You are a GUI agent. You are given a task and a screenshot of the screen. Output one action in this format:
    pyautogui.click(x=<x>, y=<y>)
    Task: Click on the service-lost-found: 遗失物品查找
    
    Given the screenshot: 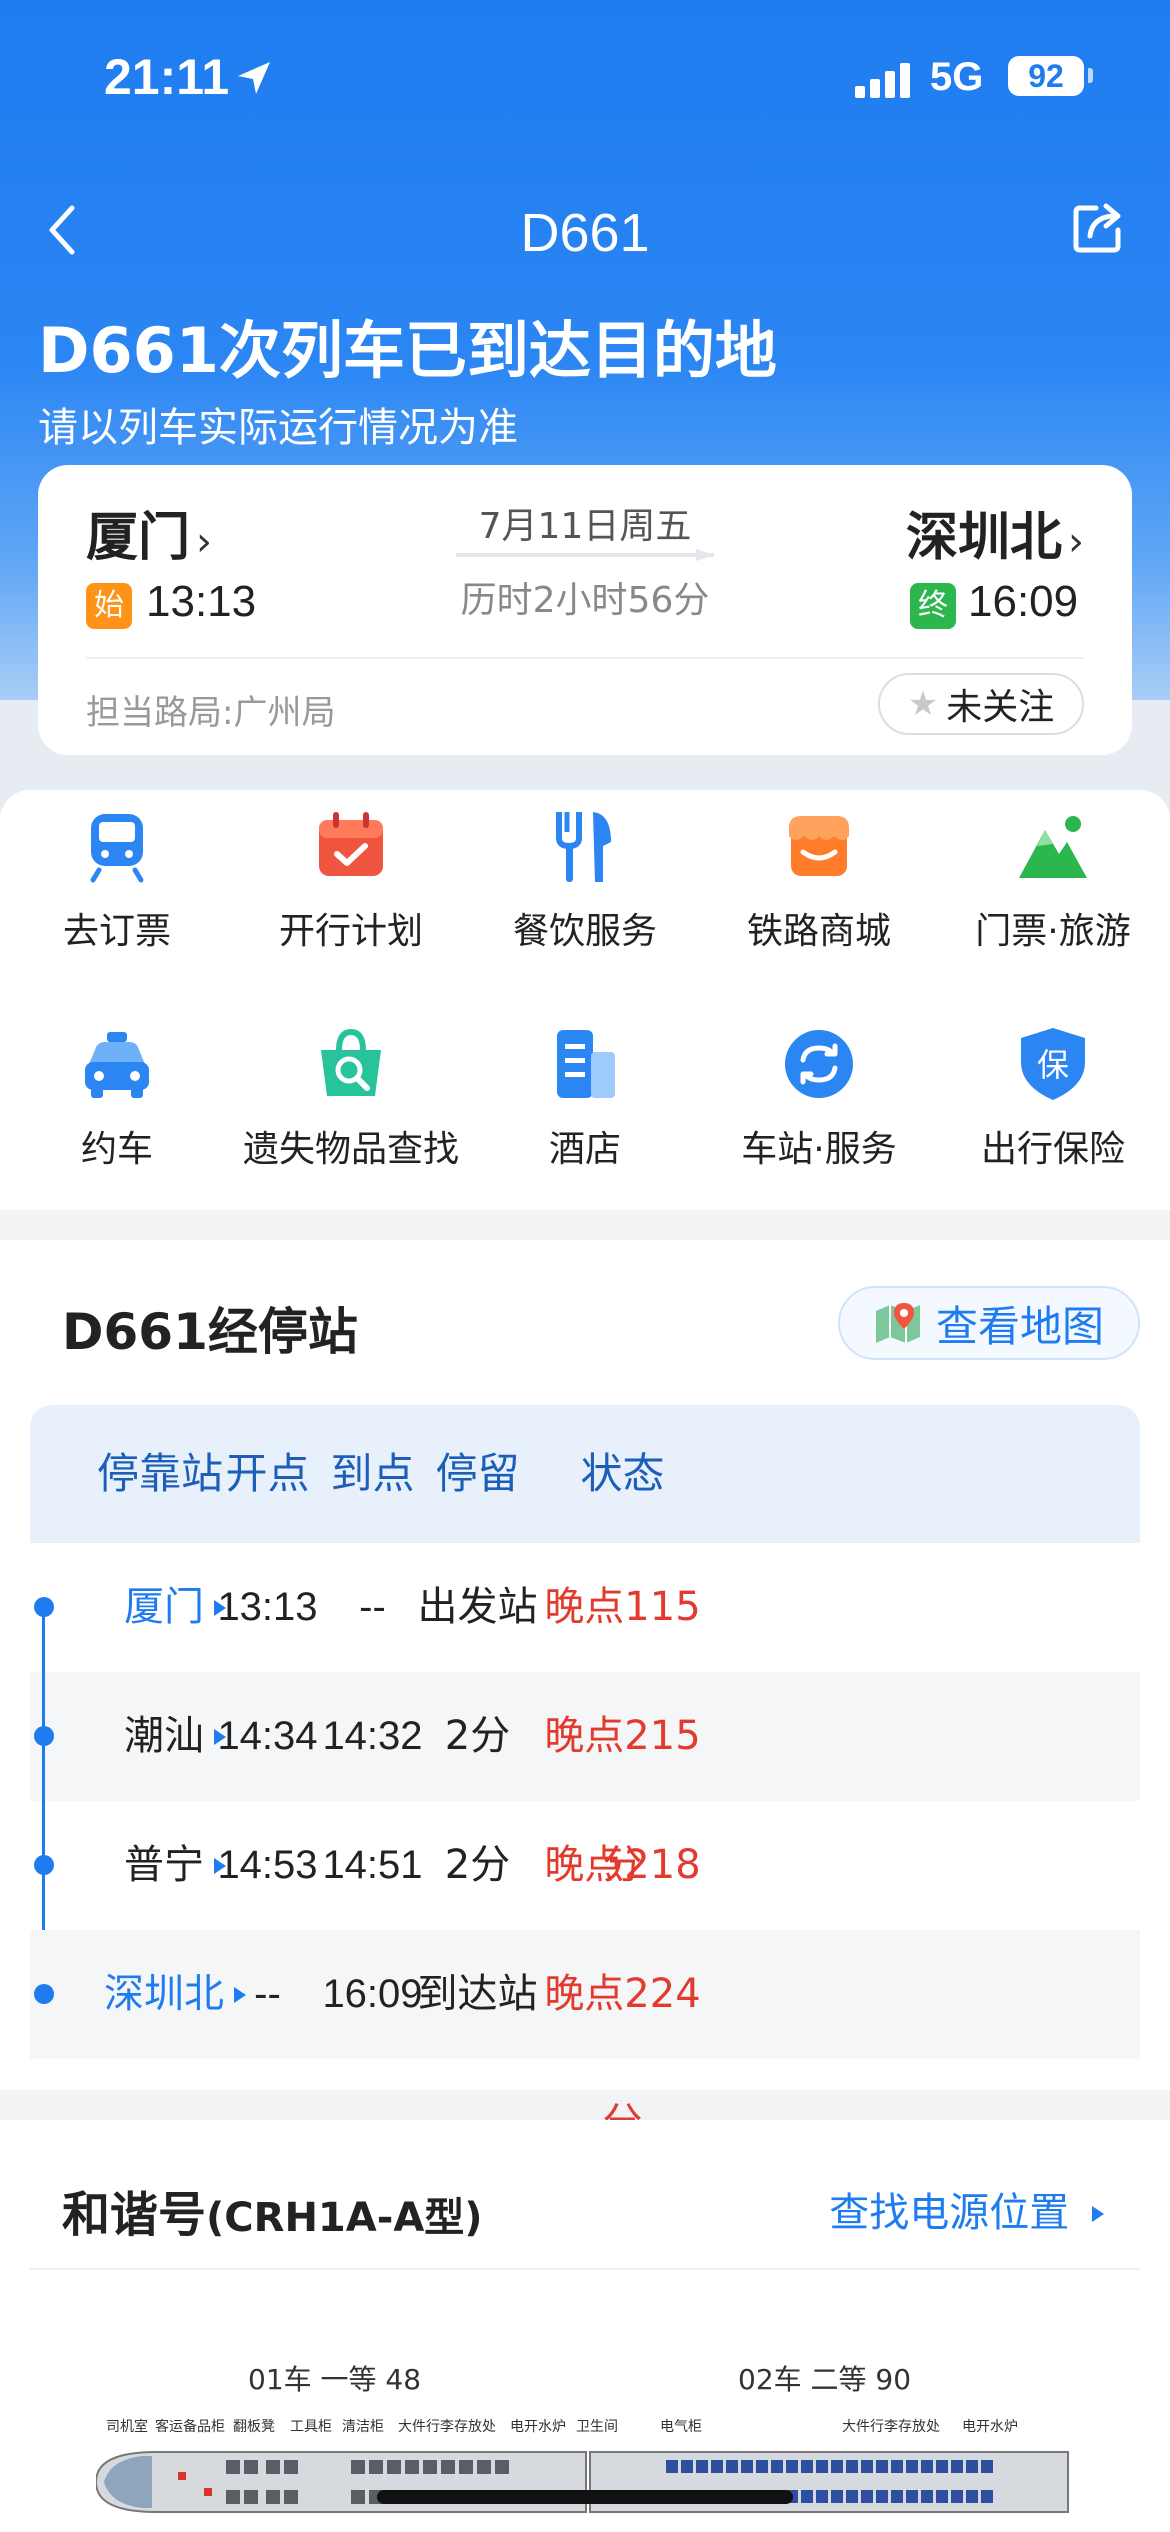 What is the action you would take?
    pyautogui.click(x=351, y=1108)
    